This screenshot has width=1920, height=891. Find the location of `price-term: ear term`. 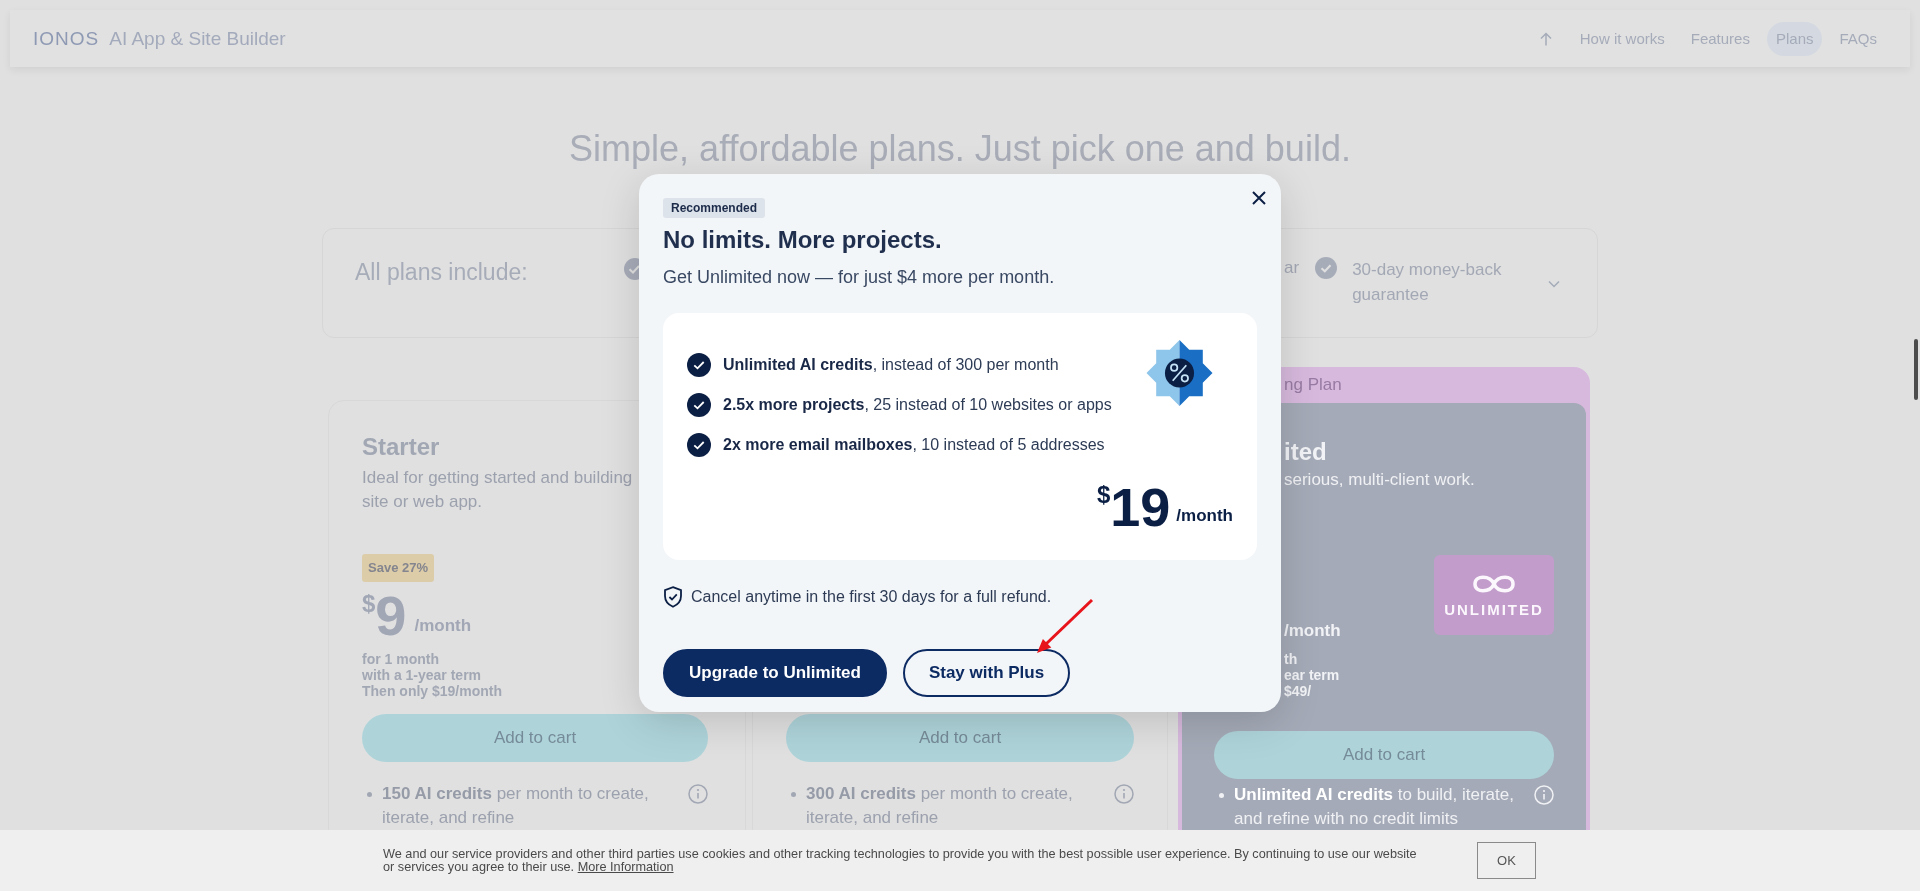

price-term: ear term is located at coordinates (1312, 675).